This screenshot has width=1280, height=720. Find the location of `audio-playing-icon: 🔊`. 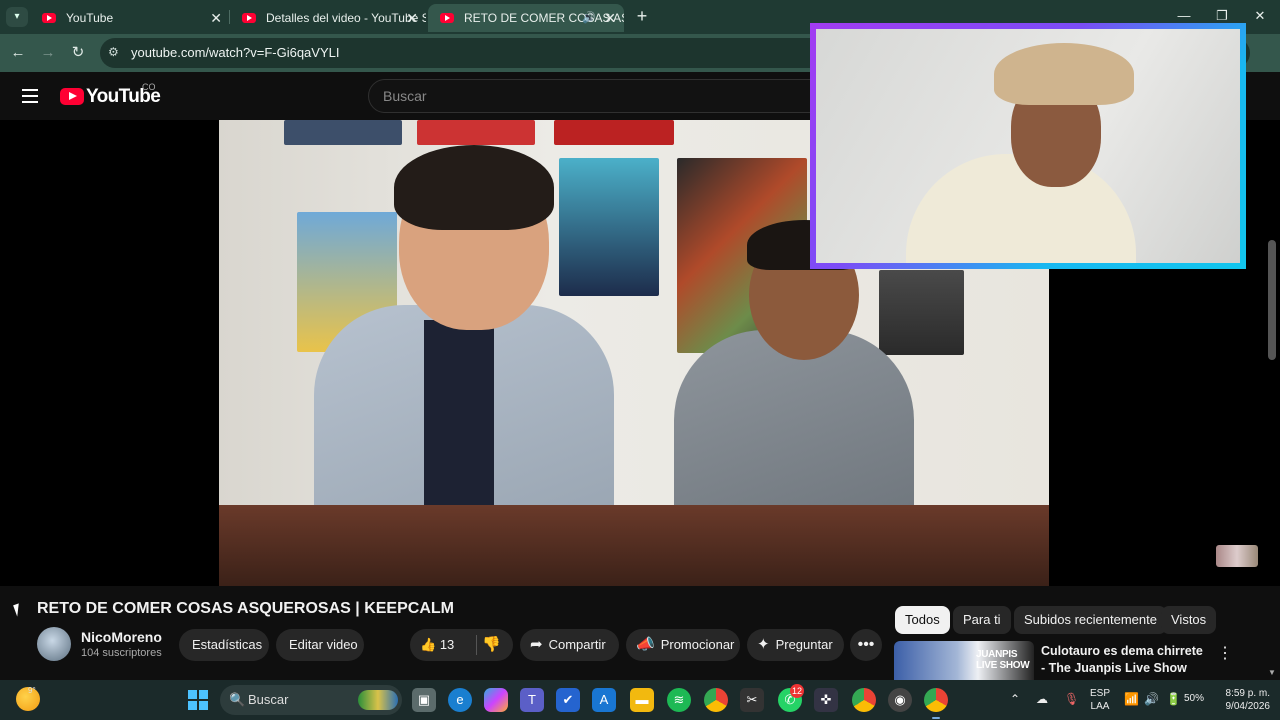

audio-playing-icon: 🔊 is located at coordinates (589, 18).